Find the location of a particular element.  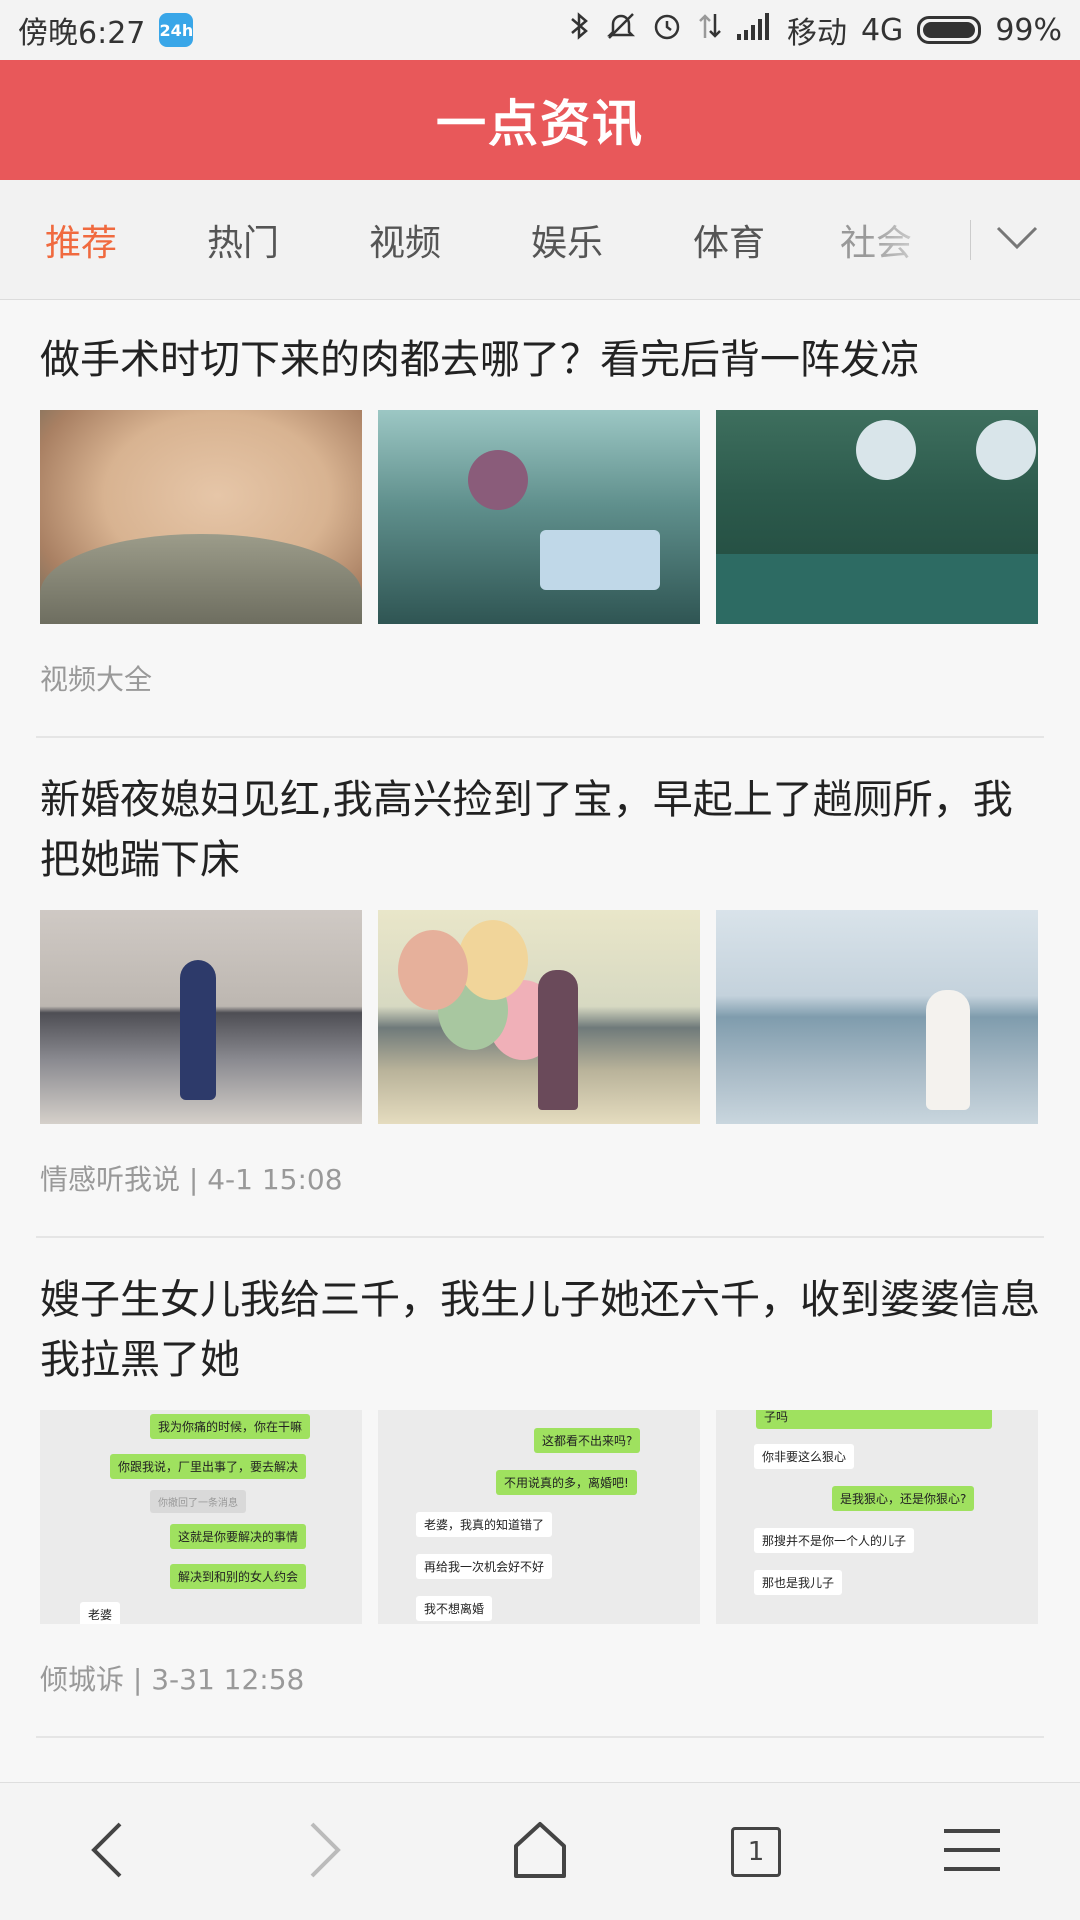

chat-bubble: 这都看不出来吗? is located at coordinates (587, 1440).